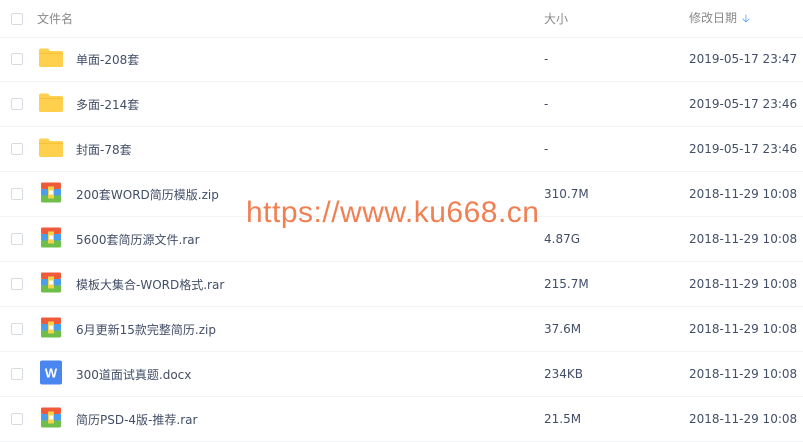 The height and width of the screenshot is (442, 803). What do you see at coordinates (746, 18) in the screenshot?
I see `arrow-down-icon: 🡣` at bounding box center [746, 18].